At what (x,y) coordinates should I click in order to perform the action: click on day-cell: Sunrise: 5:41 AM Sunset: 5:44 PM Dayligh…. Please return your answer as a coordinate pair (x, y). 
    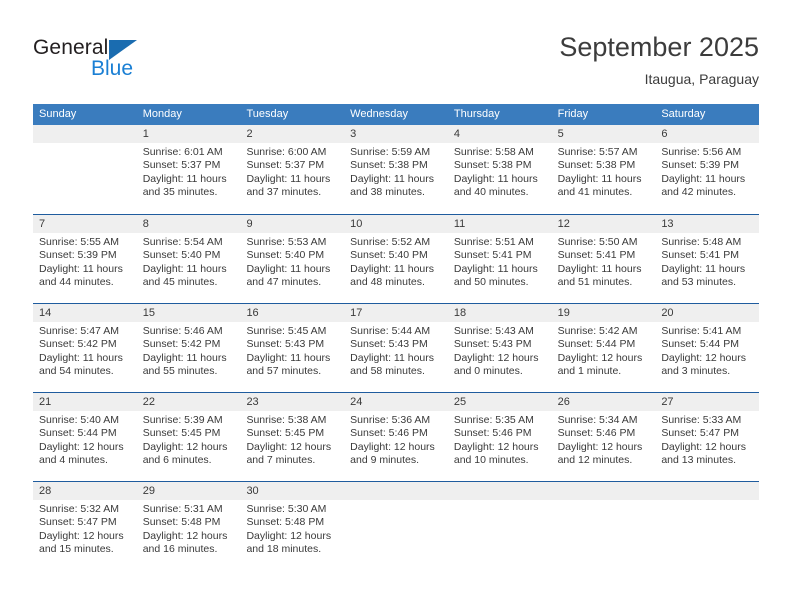
    Looking at the image, I should click on (707, 357).